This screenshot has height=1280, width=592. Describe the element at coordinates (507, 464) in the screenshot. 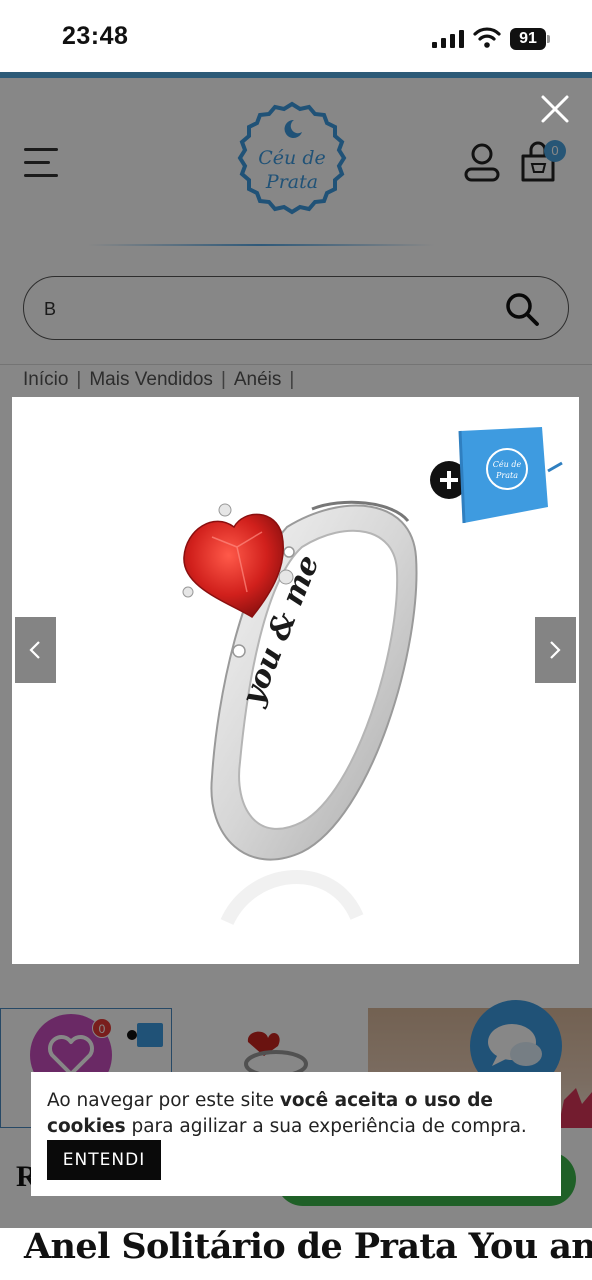

I see `box-logo-text-1: Céu de` at that location.